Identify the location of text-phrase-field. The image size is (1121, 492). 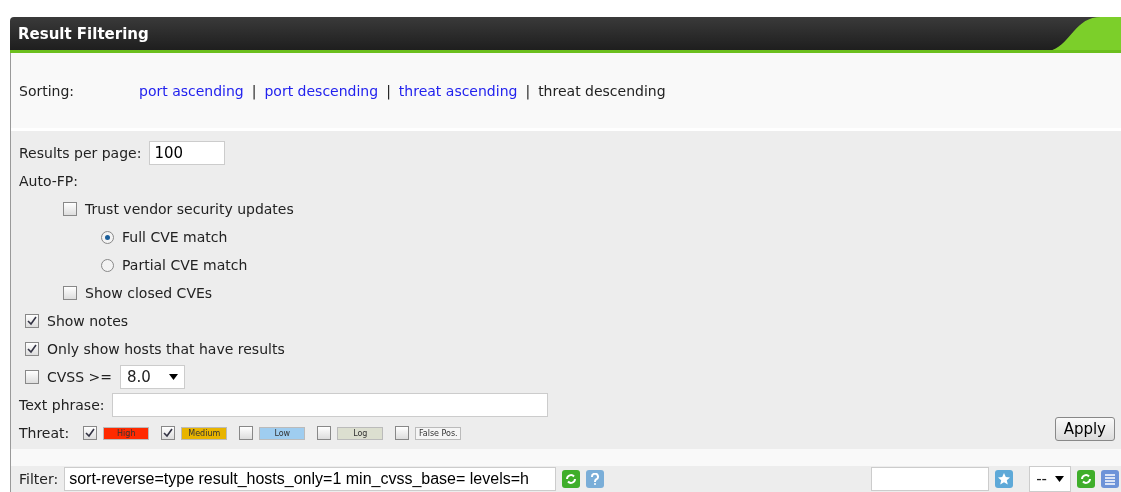
(330, 405).